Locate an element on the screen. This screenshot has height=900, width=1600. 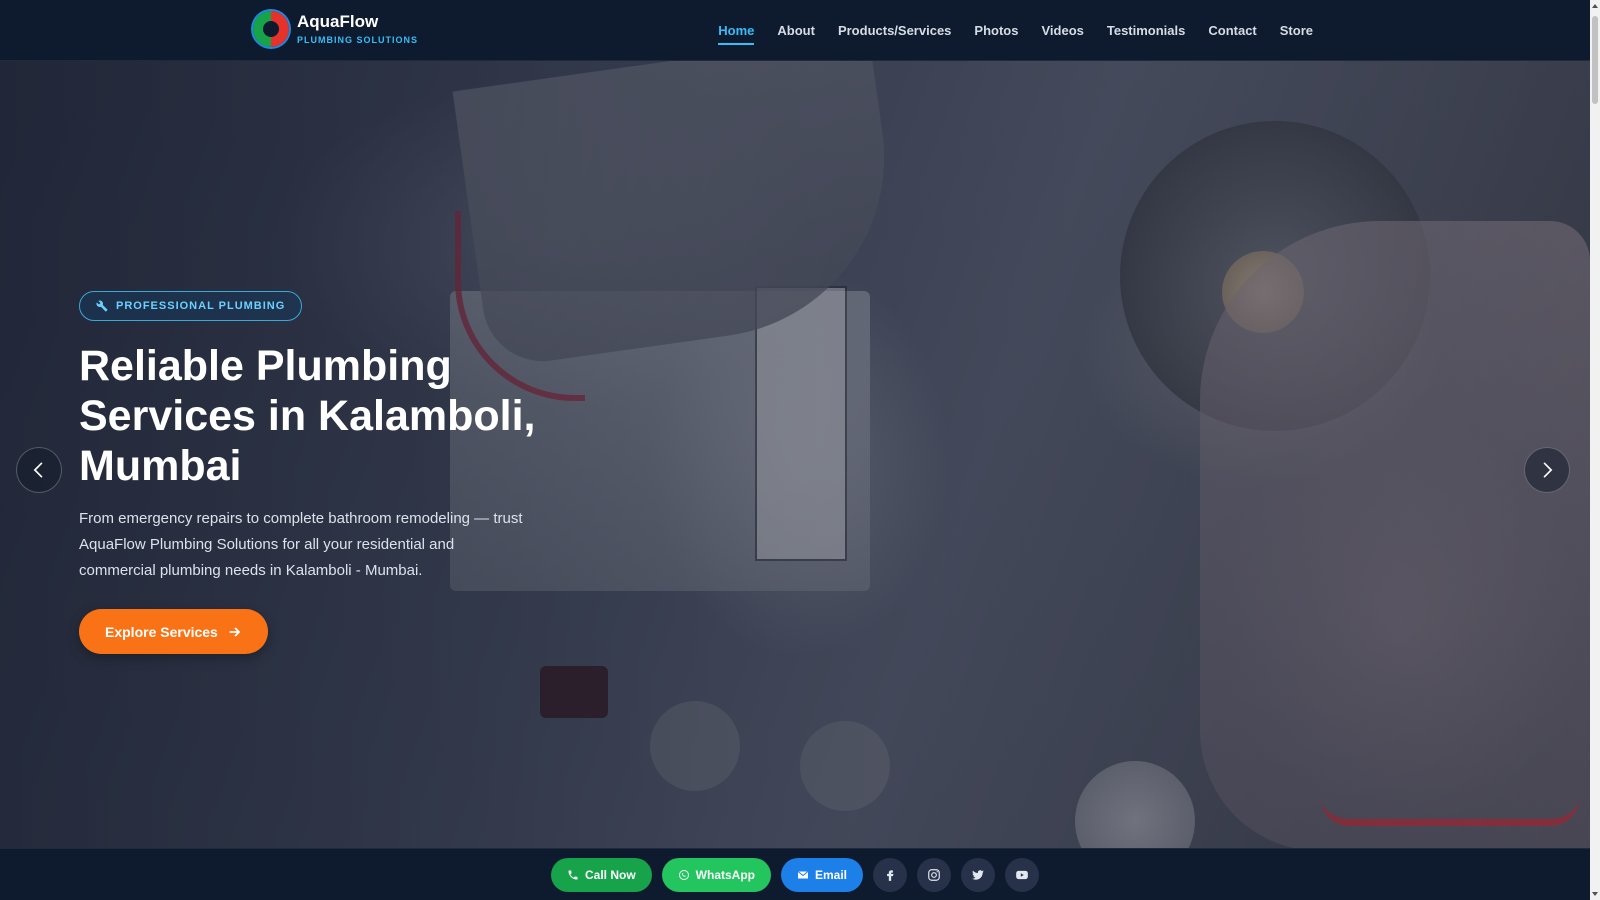
arrow-right-icon is located at coordinates (234, 631).